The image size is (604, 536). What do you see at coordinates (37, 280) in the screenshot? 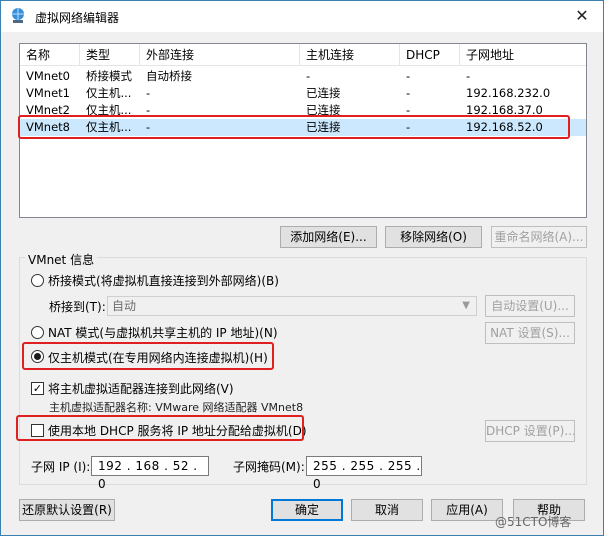
I see `bridge-mode-radio` at bounding box center [37, 280].